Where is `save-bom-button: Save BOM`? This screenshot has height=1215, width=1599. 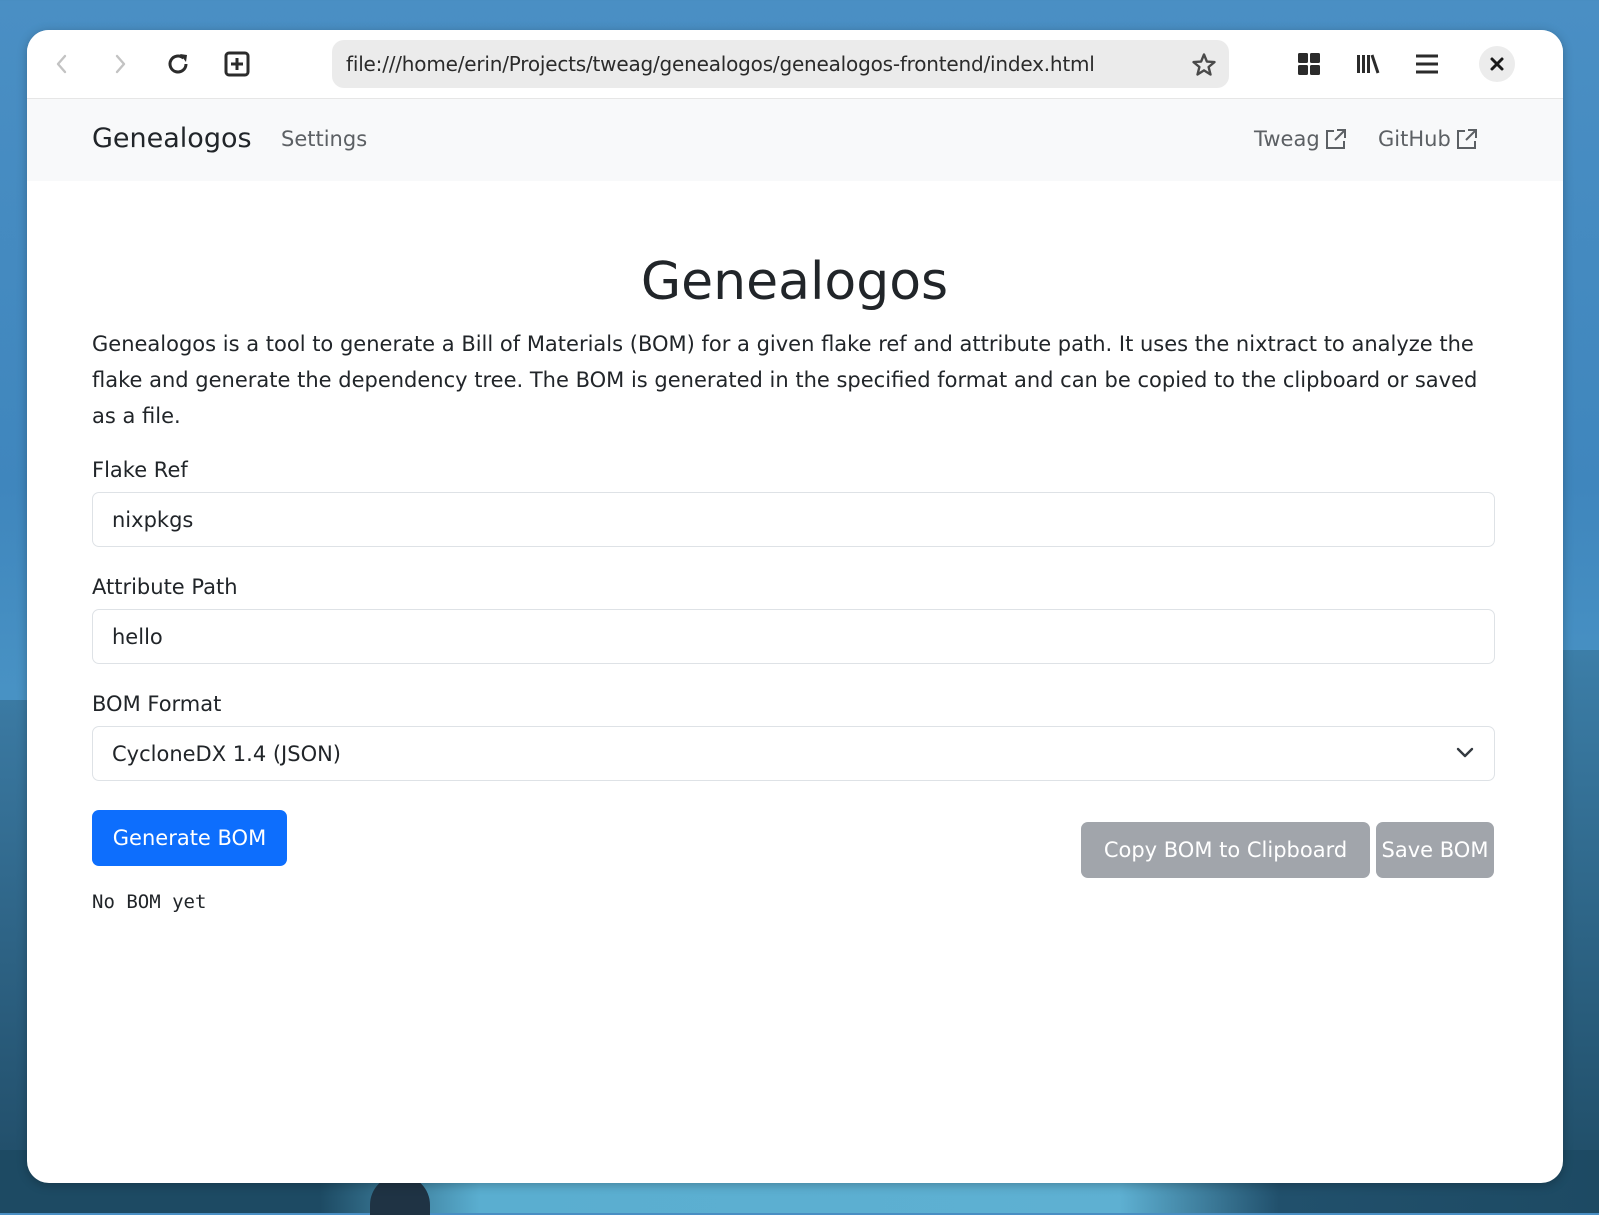 save-bom-button: Save BOM is located at coordinates (1435, 850).